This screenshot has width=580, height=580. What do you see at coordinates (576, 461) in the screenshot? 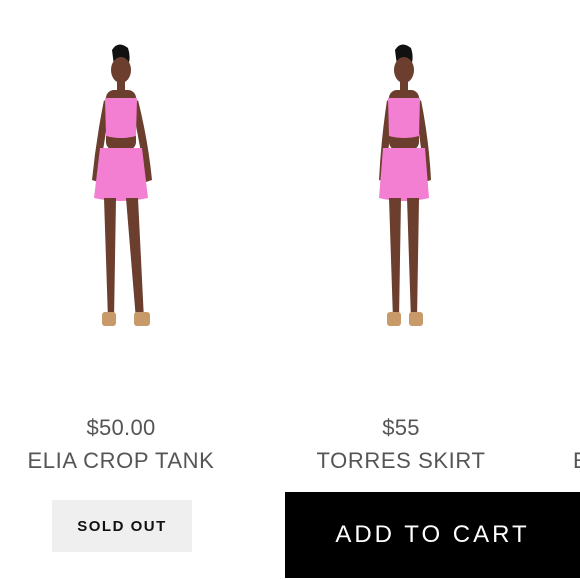
I see `next-product-name-peek: E` at bounding box center [576, 461].